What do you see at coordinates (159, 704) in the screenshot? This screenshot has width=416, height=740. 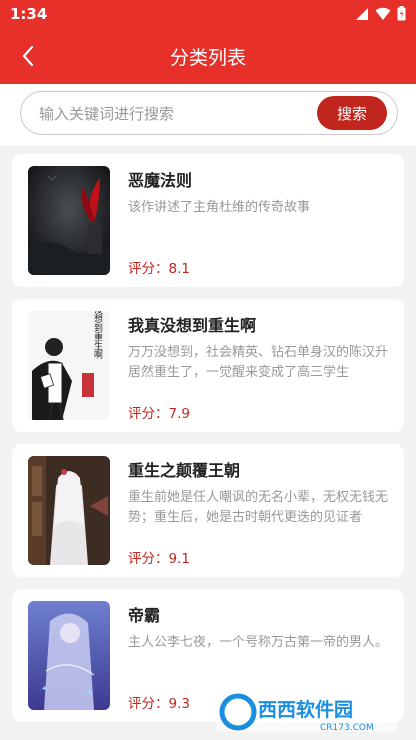 I see `book-rating: 评分：9.3` at bounding box center [159, 704].